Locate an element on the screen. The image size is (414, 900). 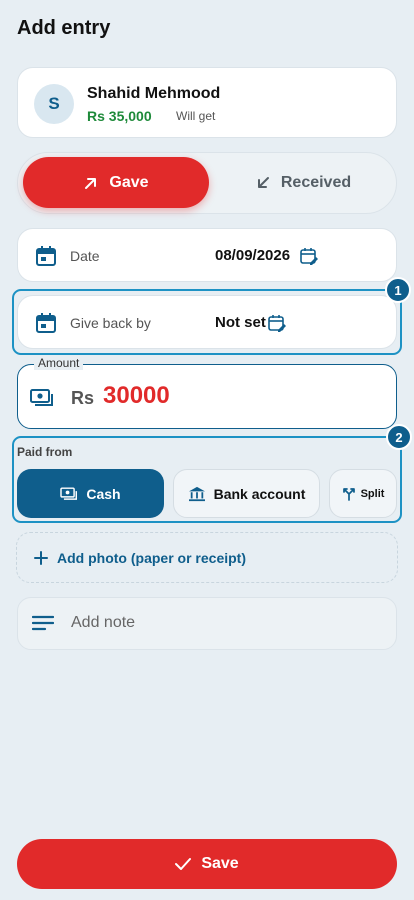
save-label: Save is located at coordinates (220, 863).